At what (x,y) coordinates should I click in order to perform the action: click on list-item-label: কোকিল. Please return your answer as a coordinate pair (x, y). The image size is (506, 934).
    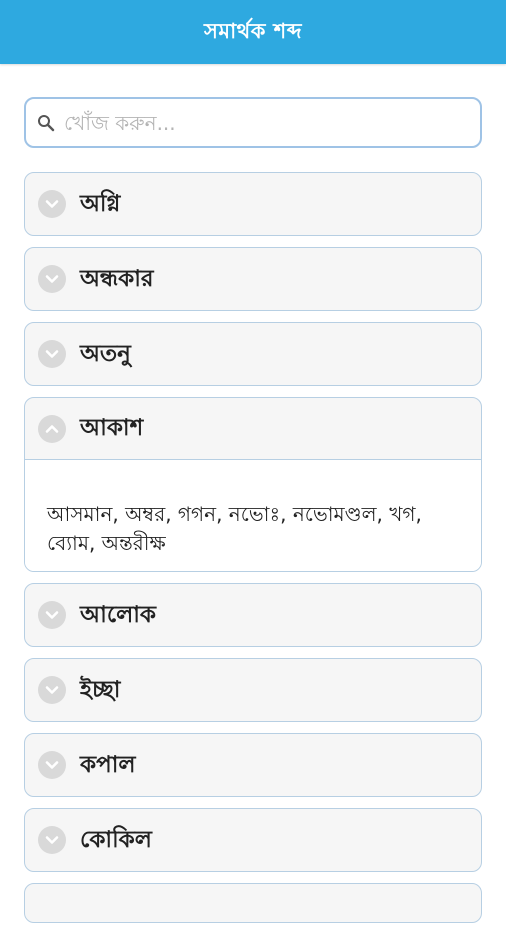
    Looking at the image, I should click on (116, 839).